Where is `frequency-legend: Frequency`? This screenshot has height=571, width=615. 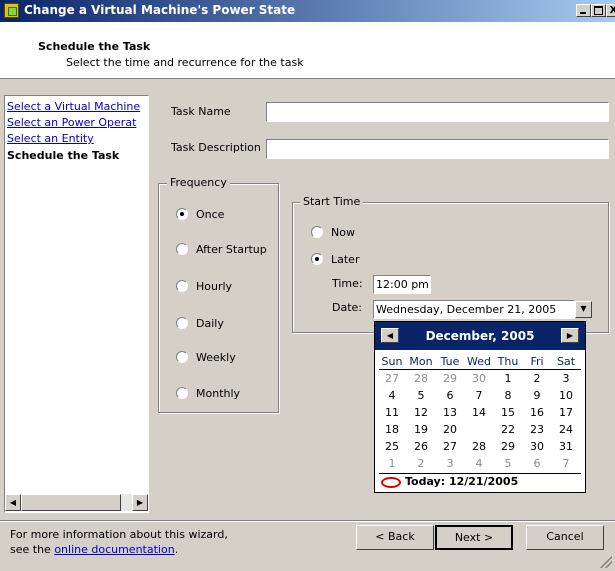
frequency-legend: Frequency is located at coordinates (198, 182).